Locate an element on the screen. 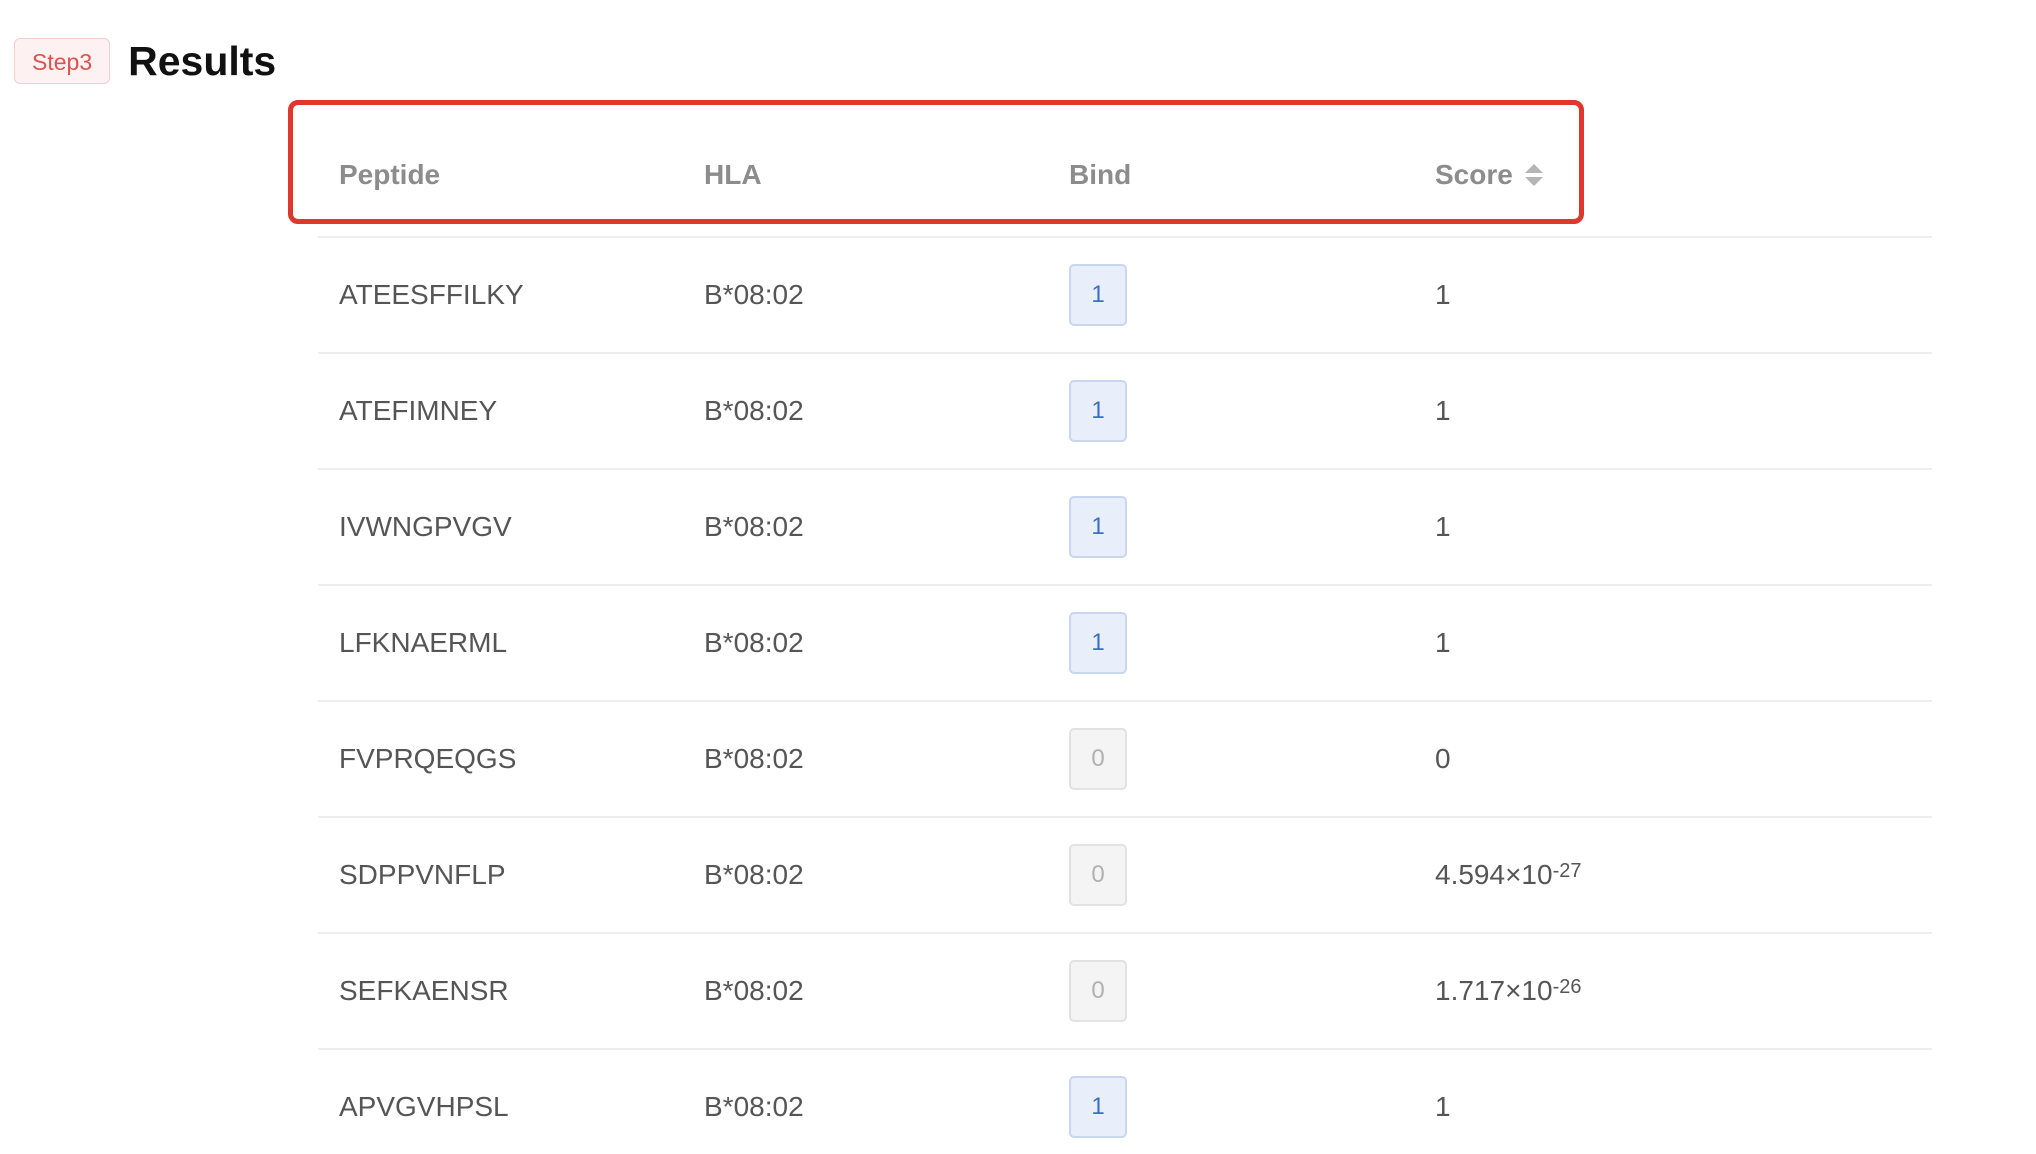  column-header-hla: HLA is located at coordinates (733, 175).